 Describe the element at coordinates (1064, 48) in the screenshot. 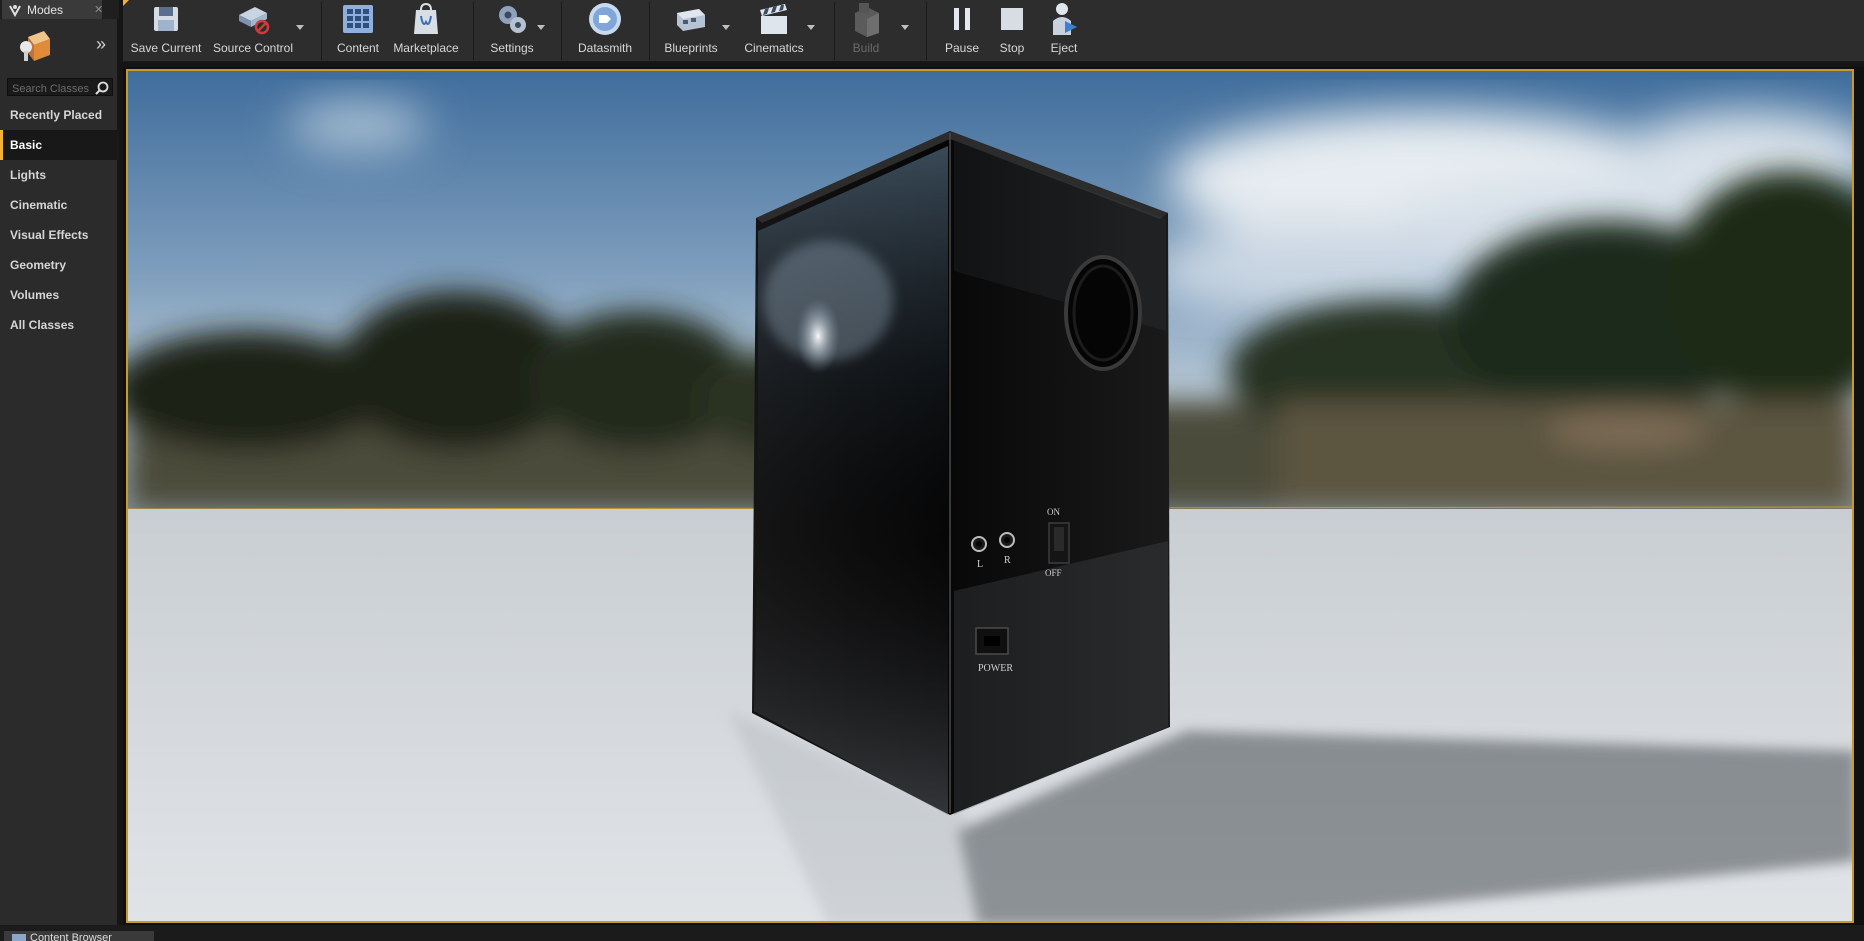

I see `eject-label: Eject` at that location.